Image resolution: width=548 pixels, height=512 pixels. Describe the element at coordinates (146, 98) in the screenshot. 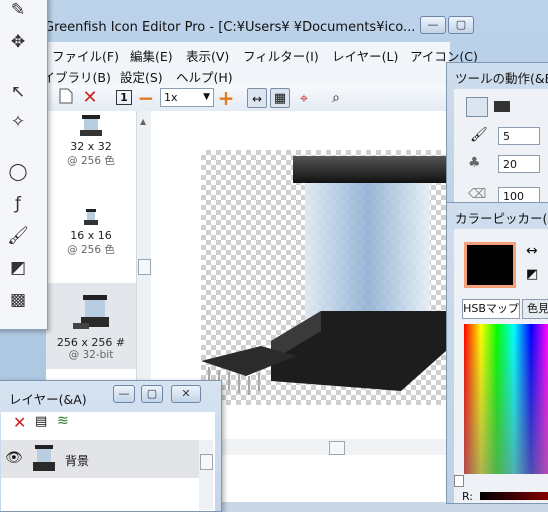

I see `zoom-out-icon: −` at that location.